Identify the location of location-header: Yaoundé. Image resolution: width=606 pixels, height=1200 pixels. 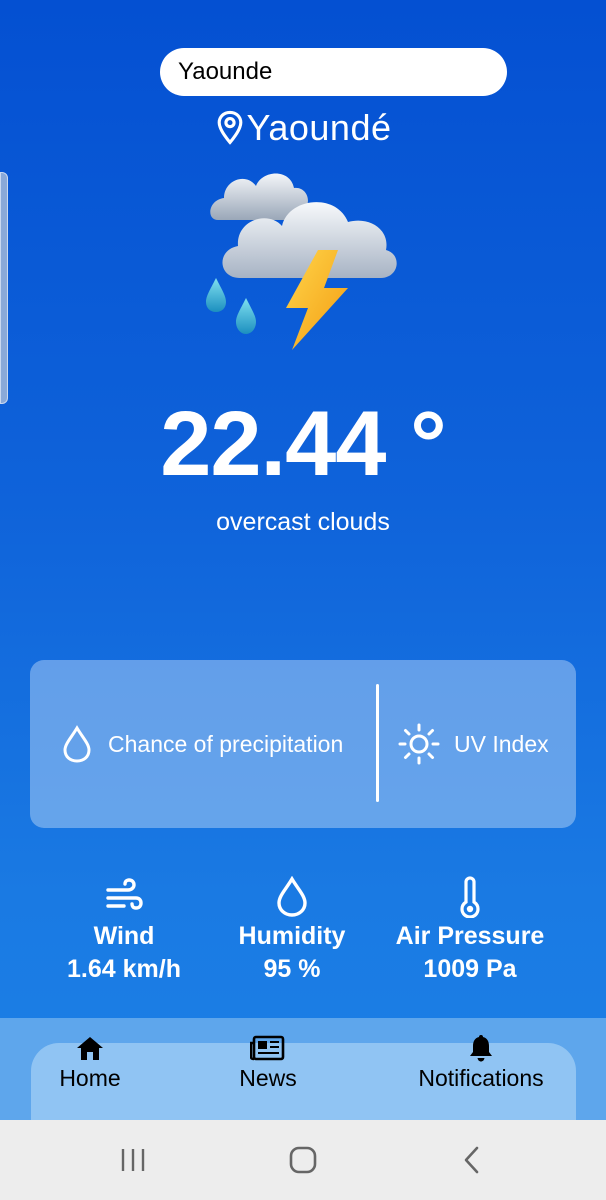
(303, 128).